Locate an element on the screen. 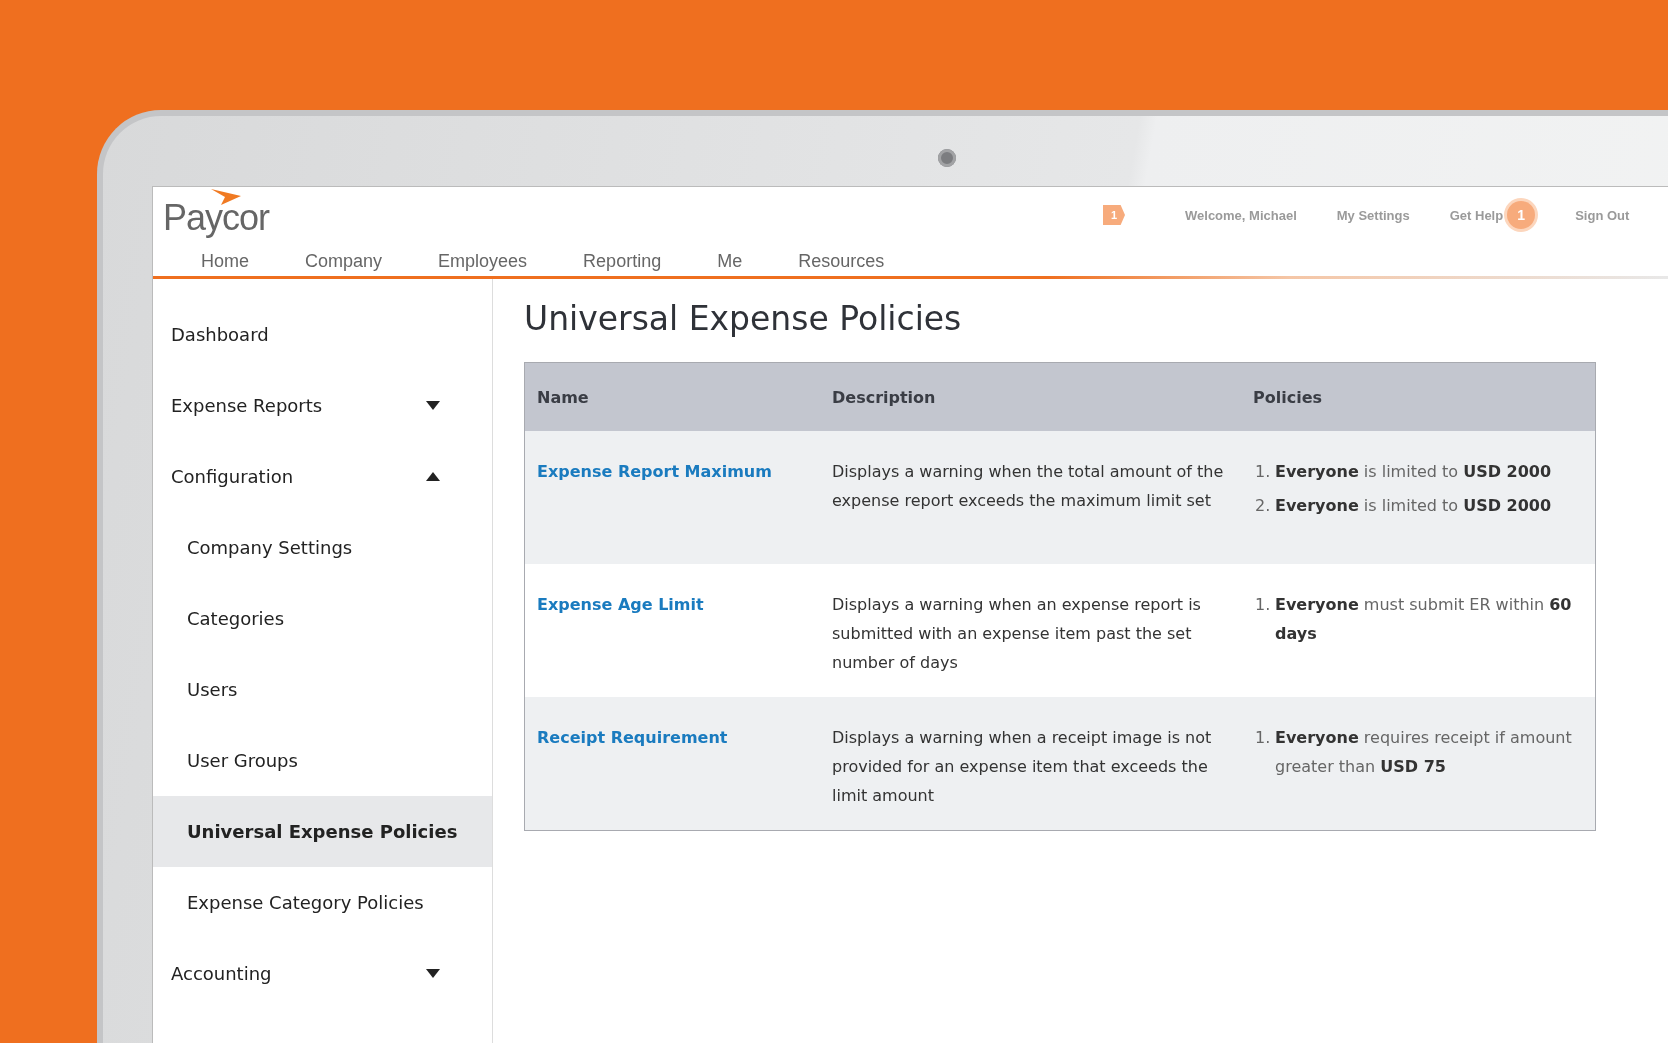 The width and height of the screenshot is (1668, 1043). sidebar-item: Accounting is located at coordinates (322, 973).